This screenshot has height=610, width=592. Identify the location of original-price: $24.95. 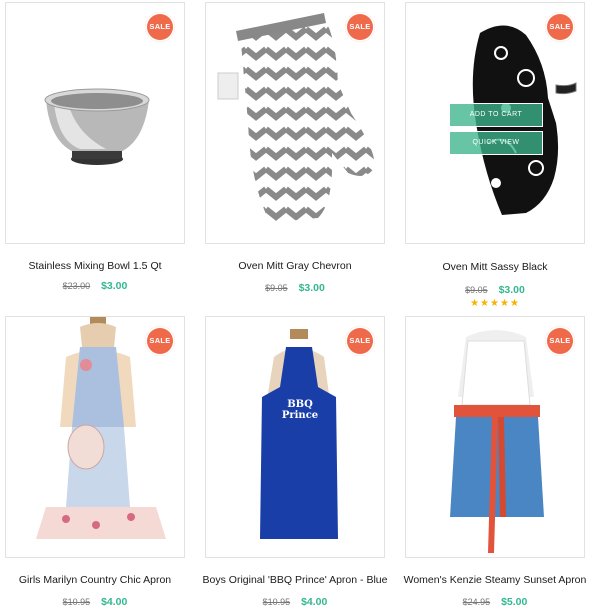
(476, 602).